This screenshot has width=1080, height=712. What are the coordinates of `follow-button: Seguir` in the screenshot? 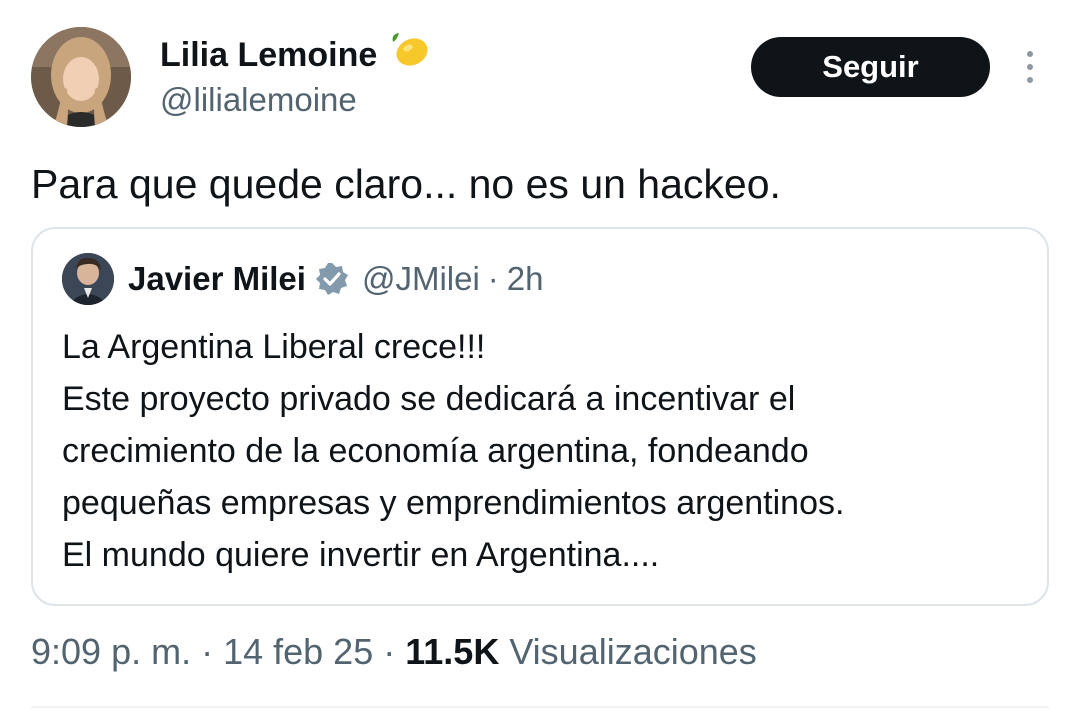 It's located at (870, 67).